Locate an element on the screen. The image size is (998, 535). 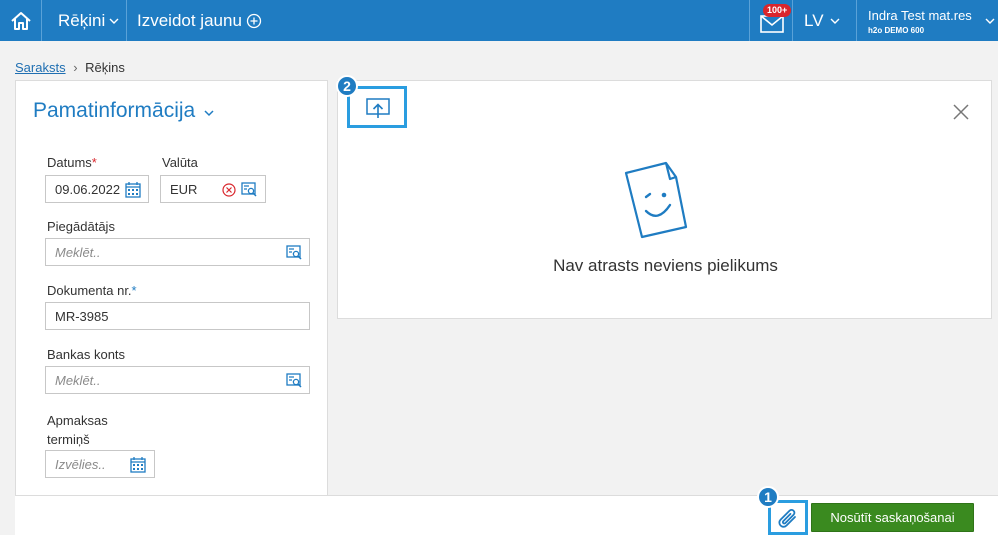
home-icon is located at coordinates (20, 20).